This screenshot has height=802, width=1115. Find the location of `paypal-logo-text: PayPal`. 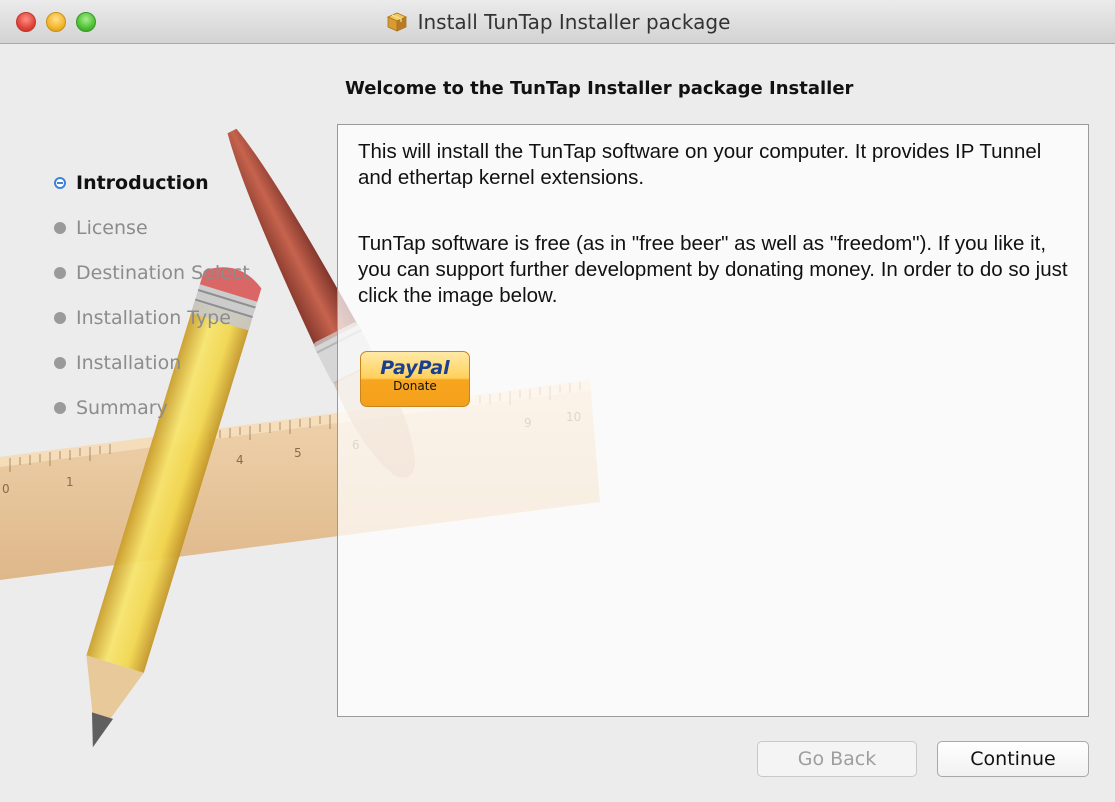

paypal-logo-text: PayPal is located at coordinates (415, 368).